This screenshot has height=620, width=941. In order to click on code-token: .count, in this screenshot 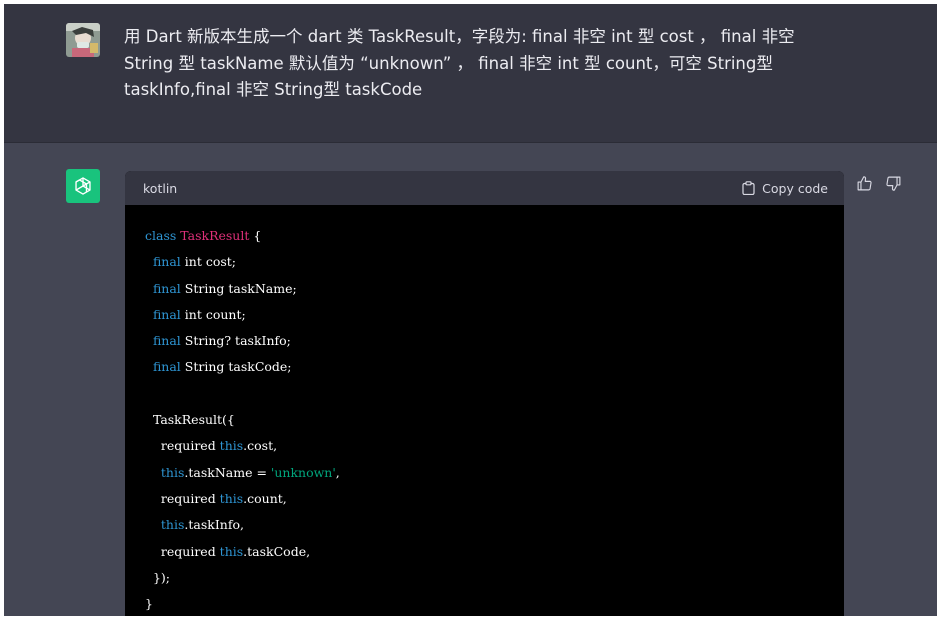, I will do `click(265, 498)`.